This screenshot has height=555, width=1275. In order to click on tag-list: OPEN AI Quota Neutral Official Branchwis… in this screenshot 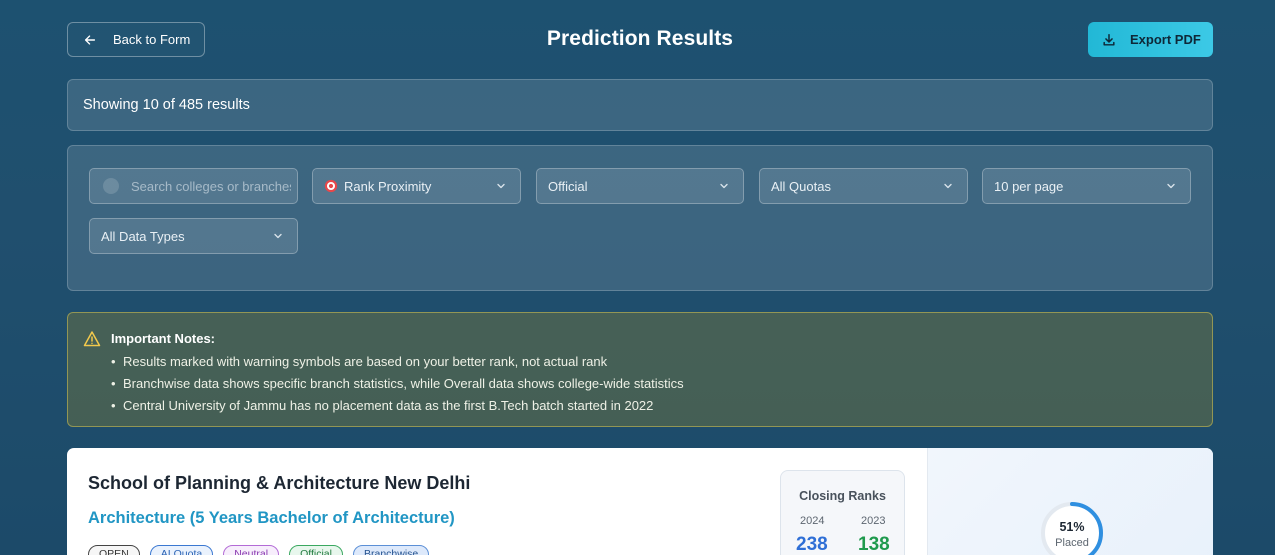, I will do `click(259, 550)`.